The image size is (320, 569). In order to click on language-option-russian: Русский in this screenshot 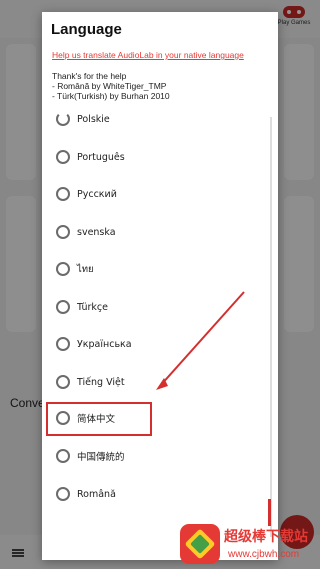, I will do `click(154, 194)`.